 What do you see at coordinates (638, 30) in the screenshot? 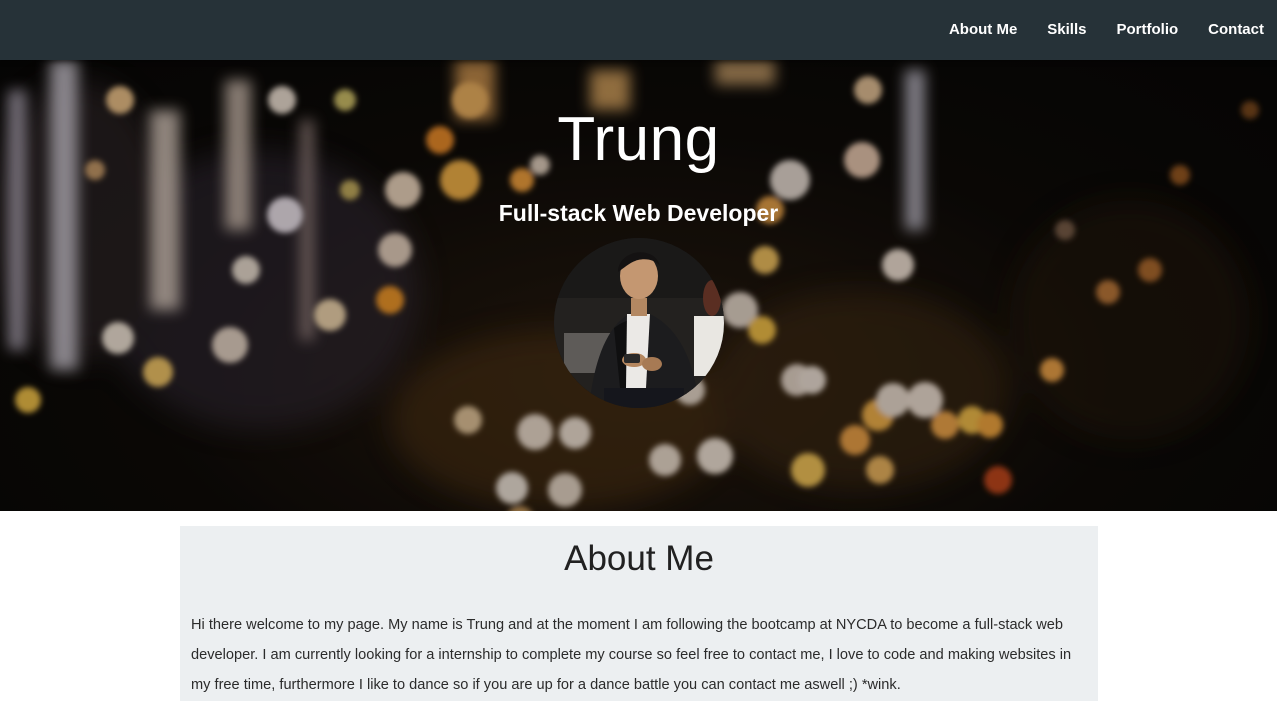
I see `navbar: About Me Skills Portfolio Contact` at bounding box center [638, 30].